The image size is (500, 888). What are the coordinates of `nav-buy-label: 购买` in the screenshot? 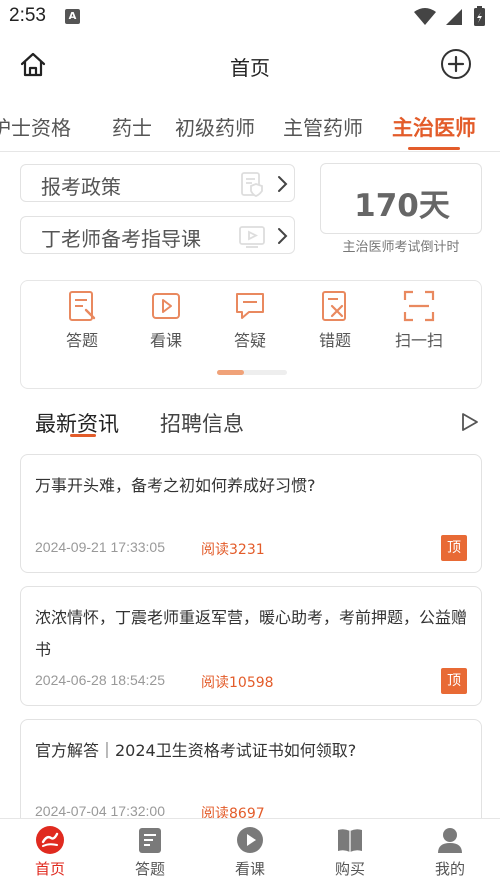 It's located at (349, 869).